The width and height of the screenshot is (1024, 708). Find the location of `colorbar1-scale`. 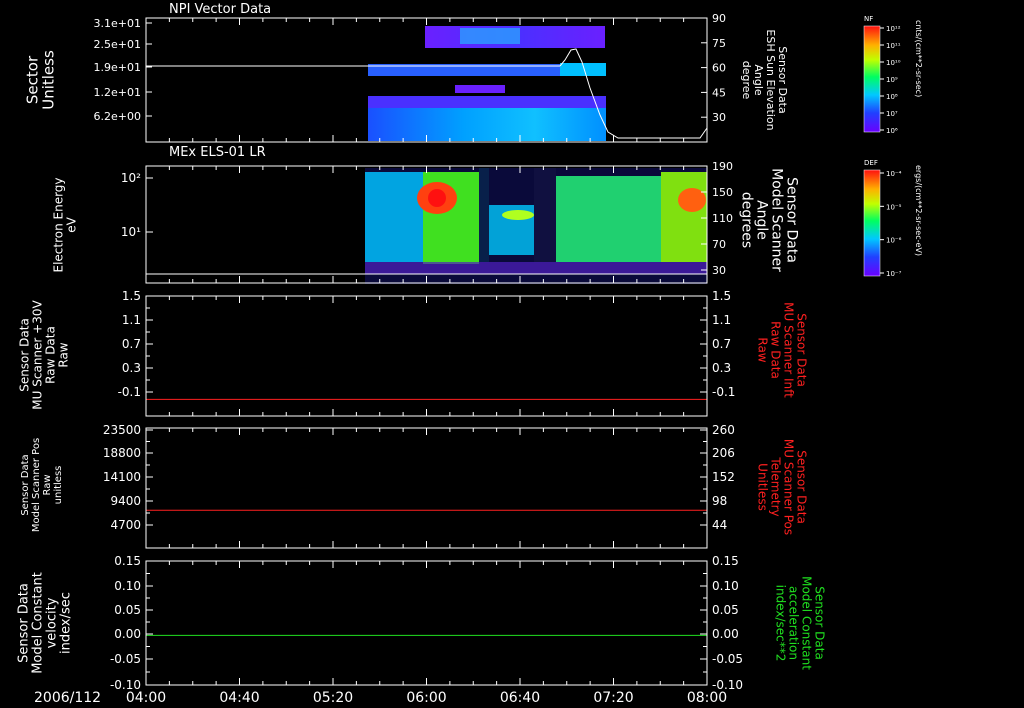

colorbar1-scale is located at coordinates (872, 79).